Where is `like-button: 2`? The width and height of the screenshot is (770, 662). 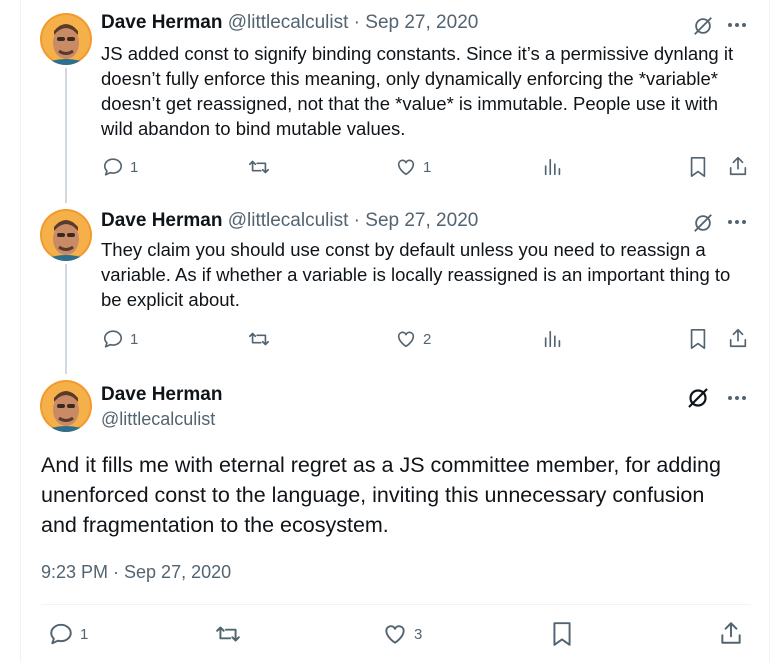 like-button: 2 is located at coordinates (413, 339).